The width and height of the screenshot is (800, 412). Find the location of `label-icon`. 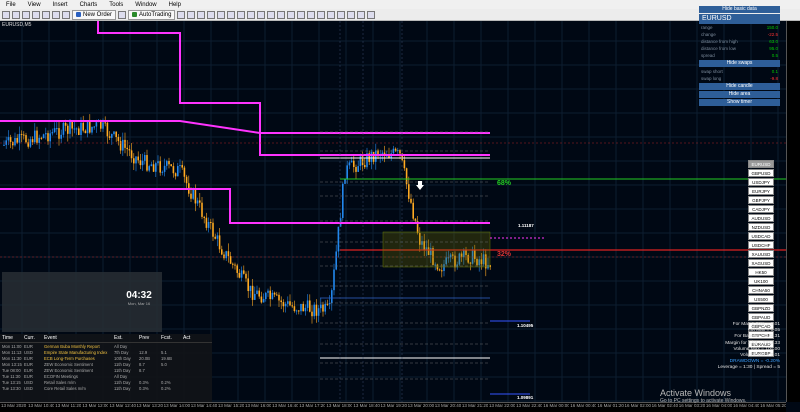

label-icon is located at coordinates (371, 14).